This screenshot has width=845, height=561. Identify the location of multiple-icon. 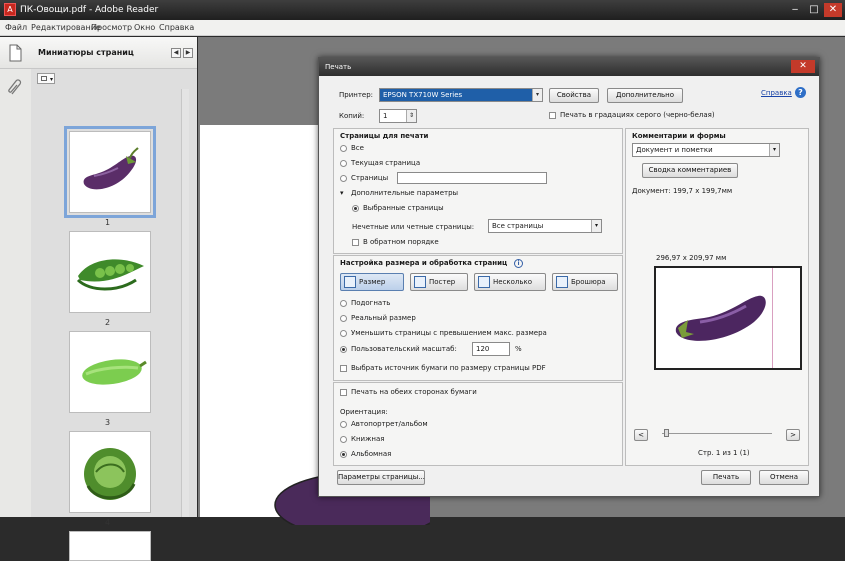
(484, 282).